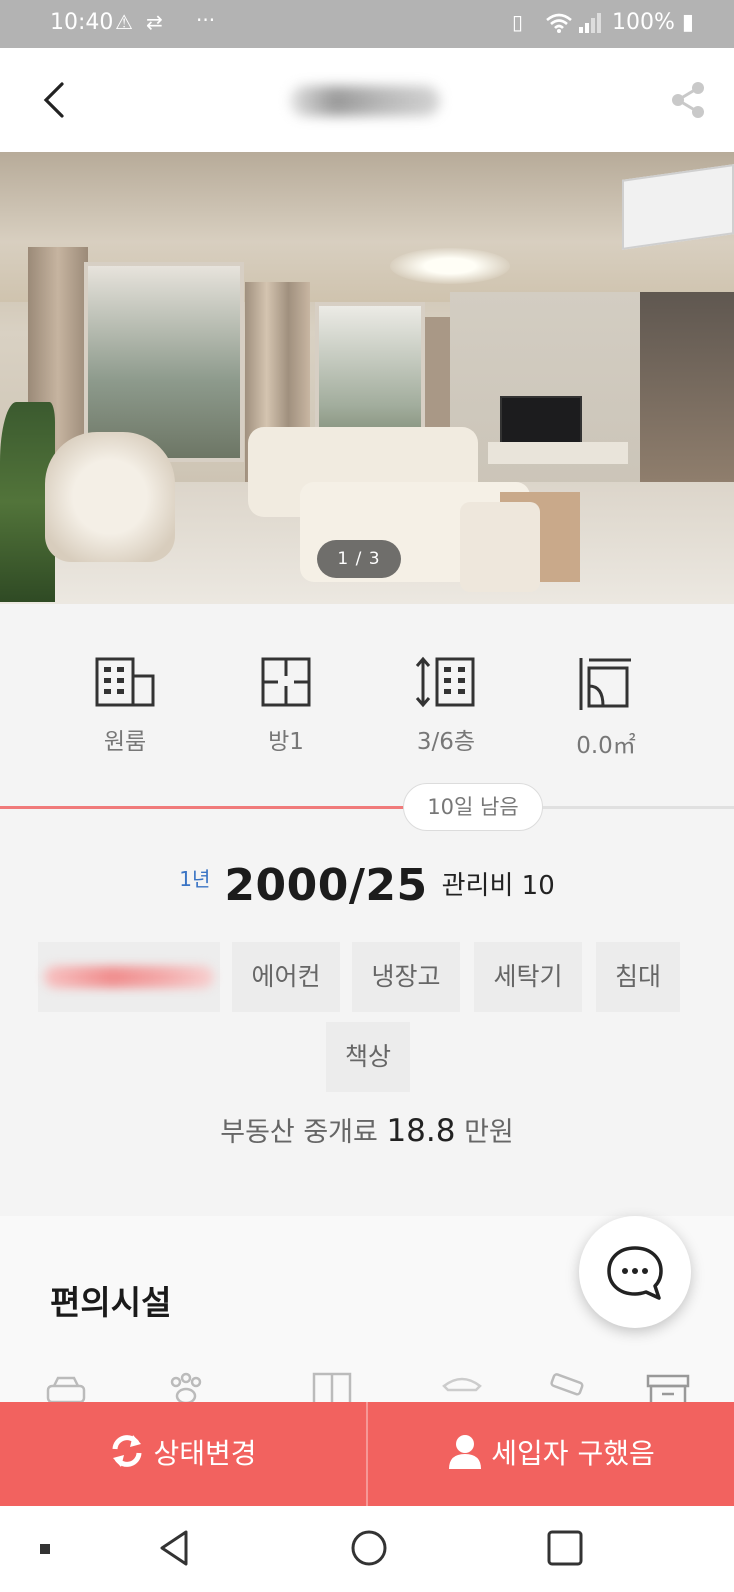  I want to click on tag-bed: 침대, so click(638, 977).